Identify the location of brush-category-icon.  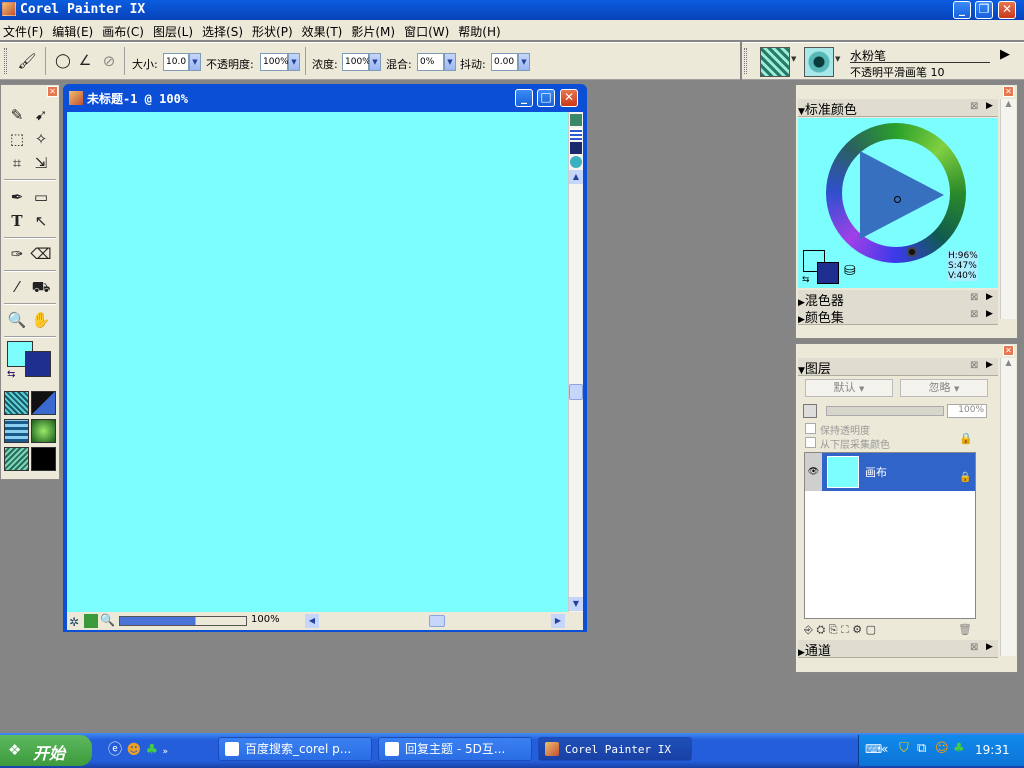
(775, 62).